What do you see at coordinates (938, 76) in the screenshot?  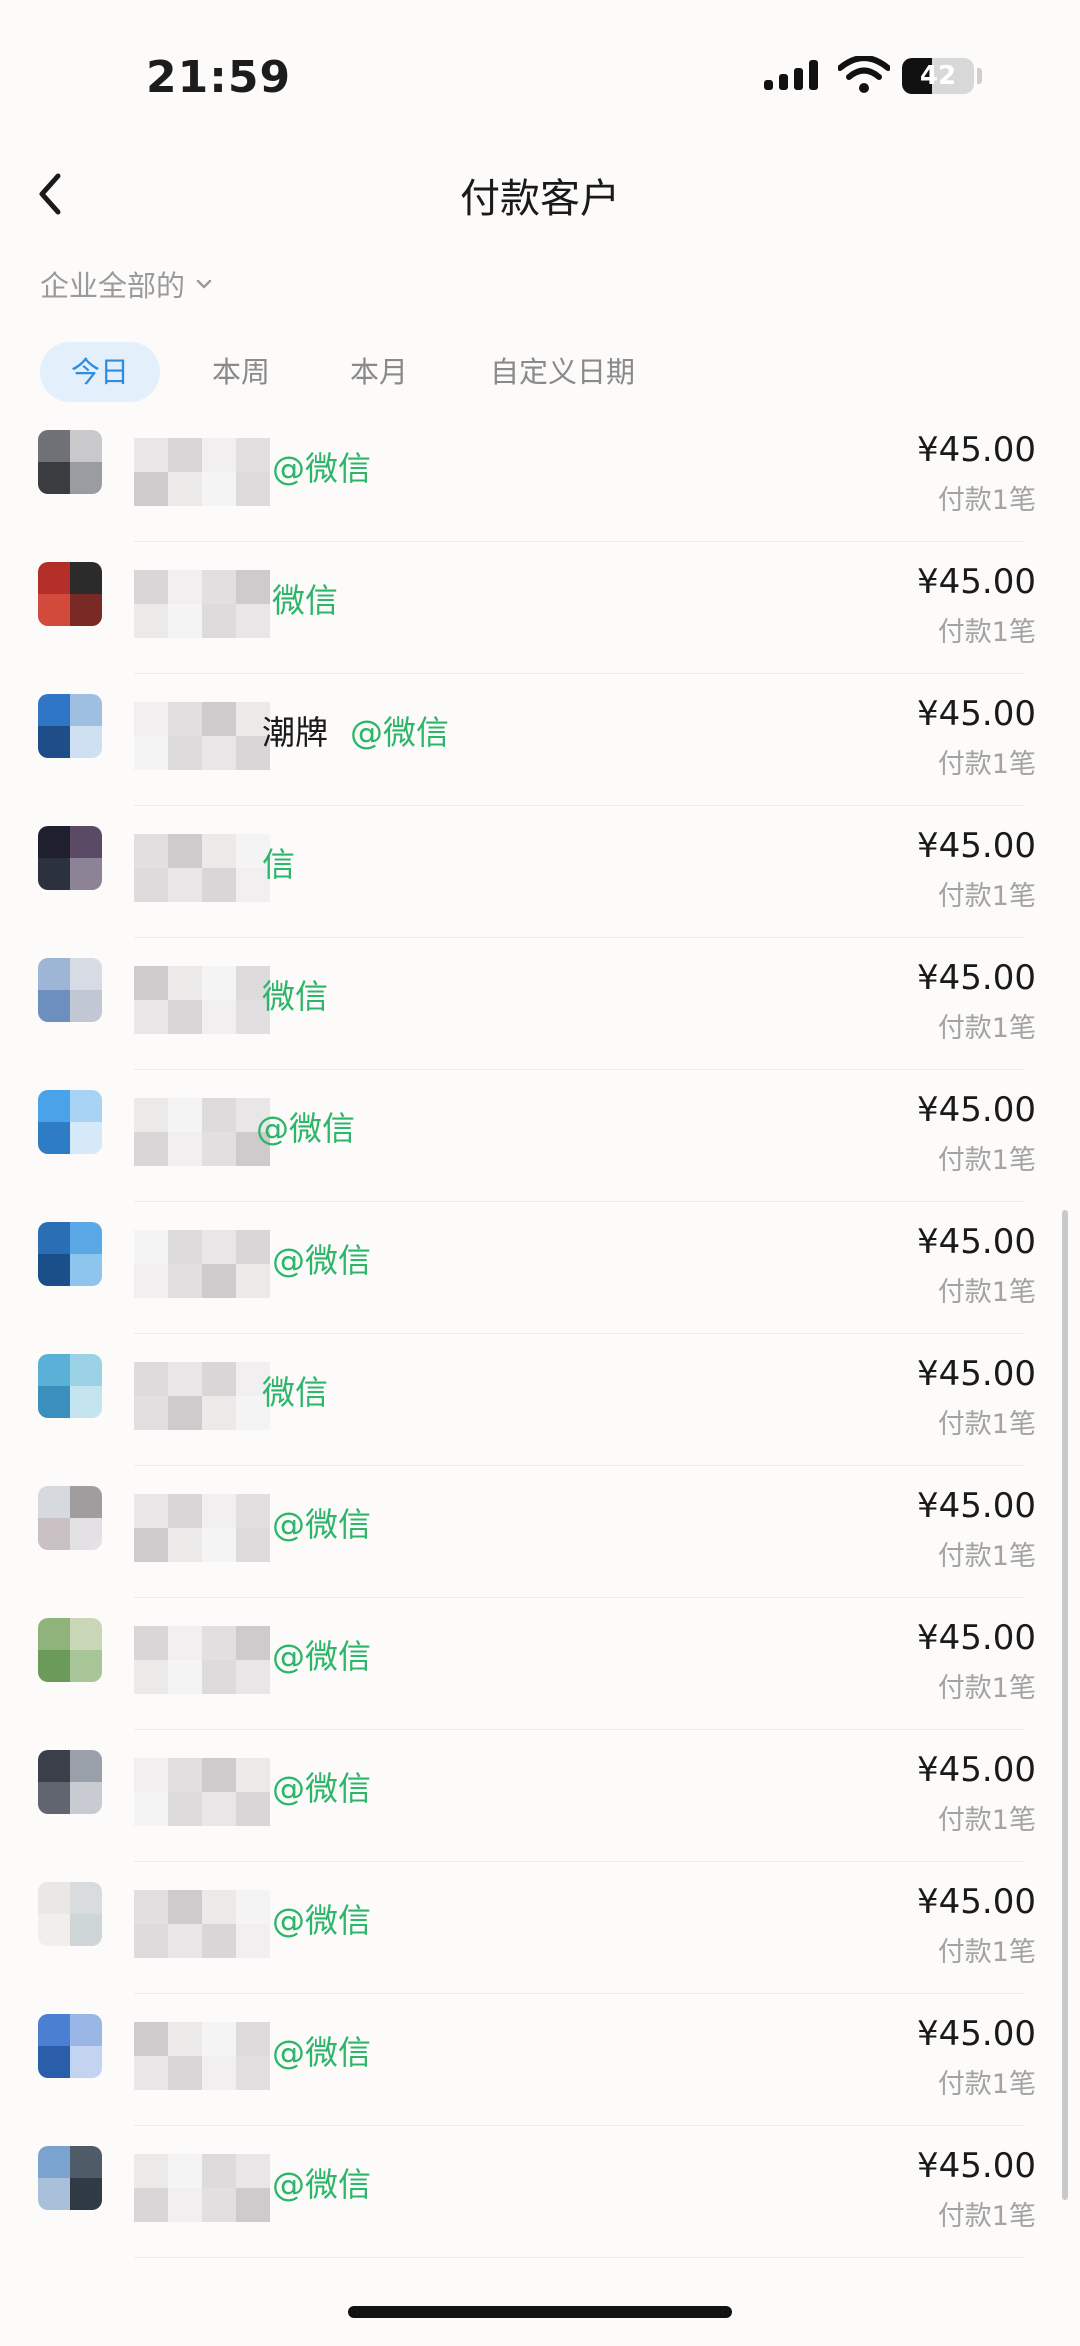 I see `battery-percent: 42` at bounding box center [938, 76].